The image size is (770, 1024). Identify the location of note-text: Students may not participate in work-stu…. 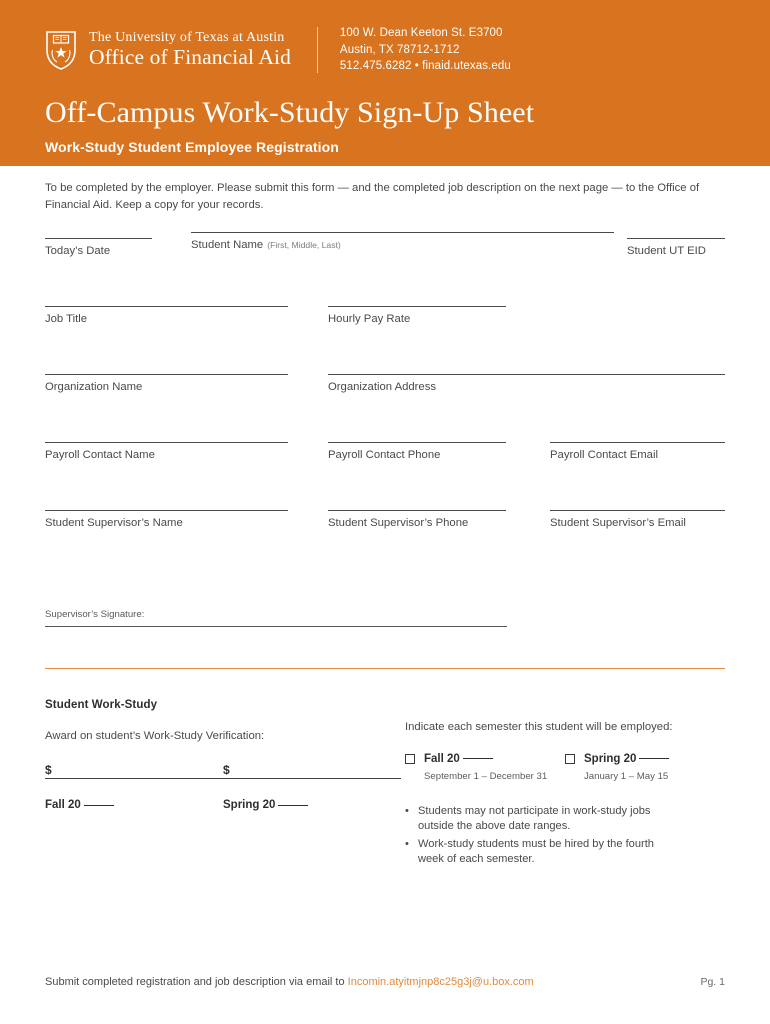
(534, 818).